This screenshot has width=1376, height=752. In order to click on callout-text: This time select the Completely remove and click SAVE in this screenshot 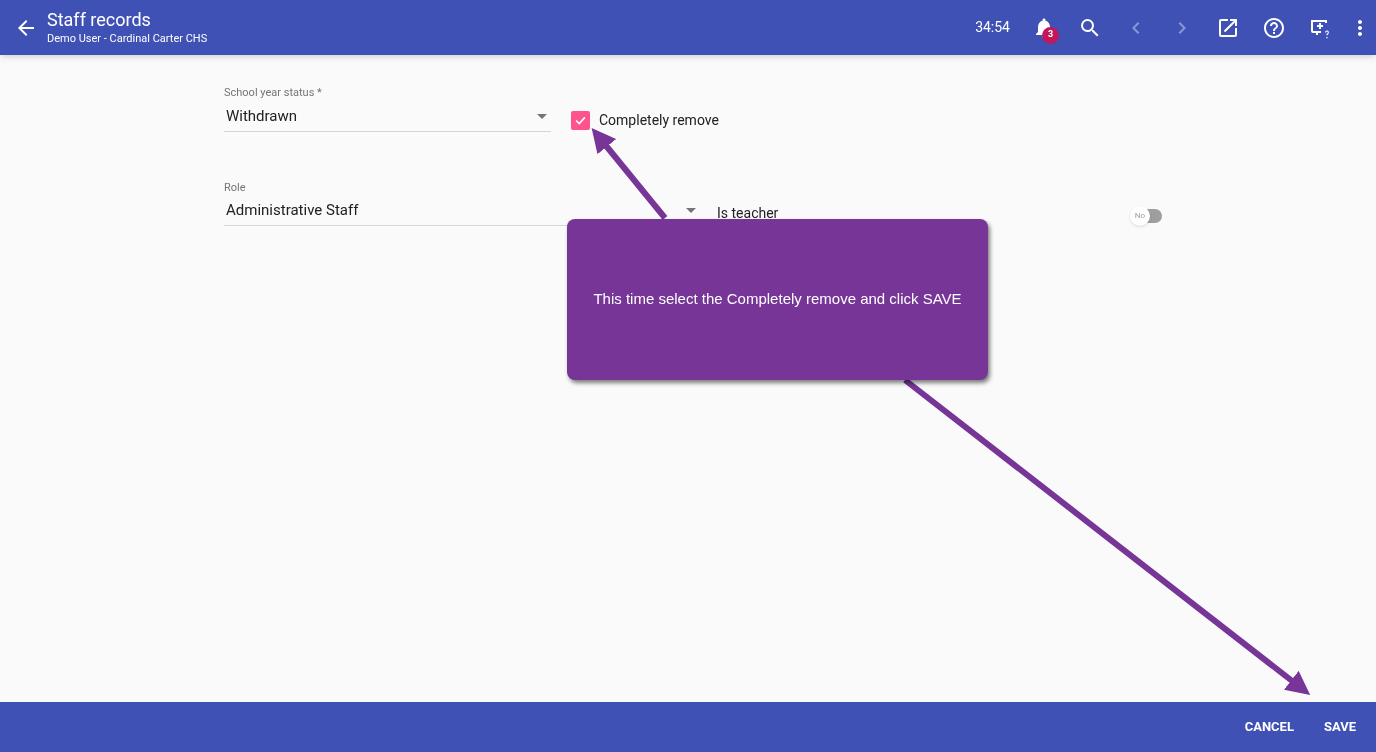, I will do `click(777, 299)`.